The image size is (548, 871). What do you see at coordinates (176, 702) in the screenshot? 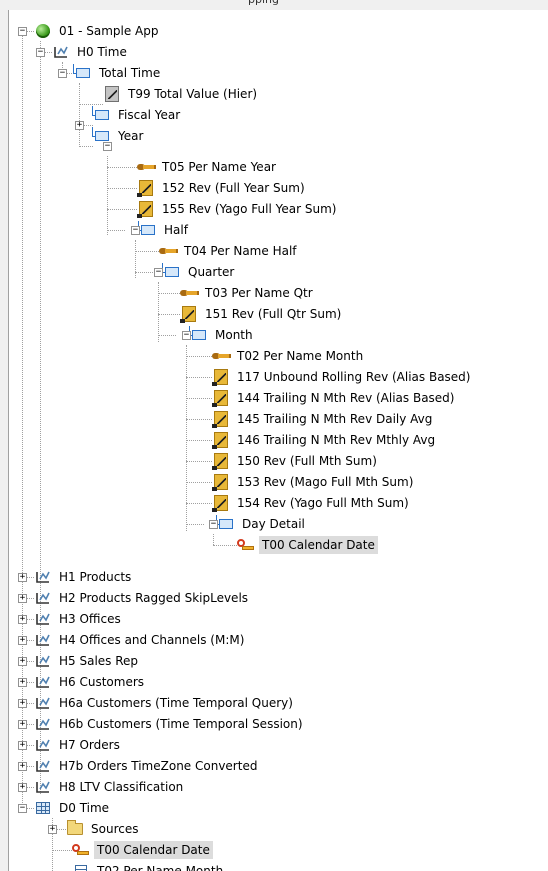
I see `tree-node-label: H6a Customers (Time Temporal Query)` at bounding box center [176, 702].